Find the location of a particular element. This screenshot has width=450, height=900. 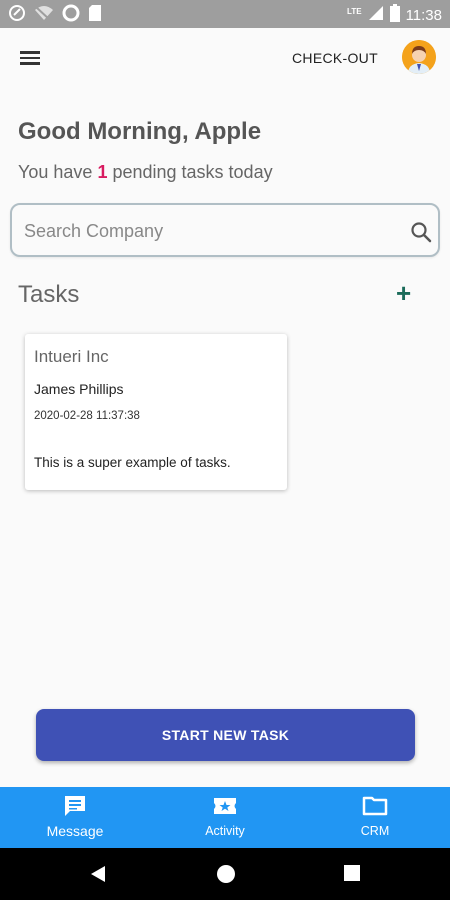

home-icon is located at coordinates (226, 876).